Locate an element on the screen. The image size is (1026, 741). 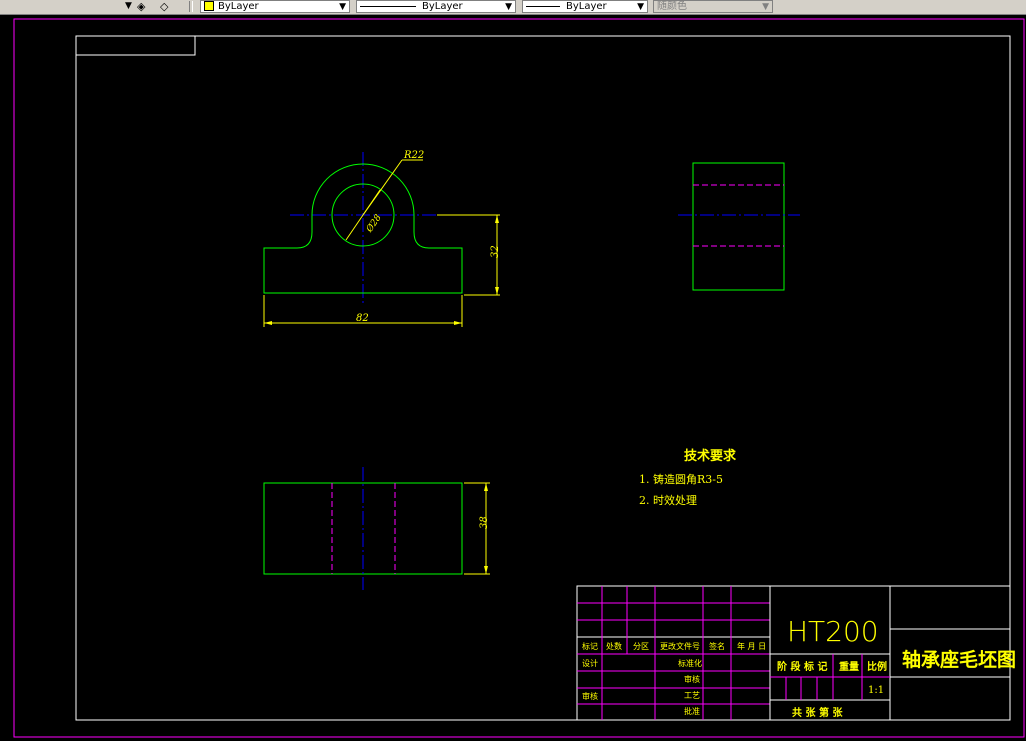
top-view: 38 is located at coordinates (376, 528).